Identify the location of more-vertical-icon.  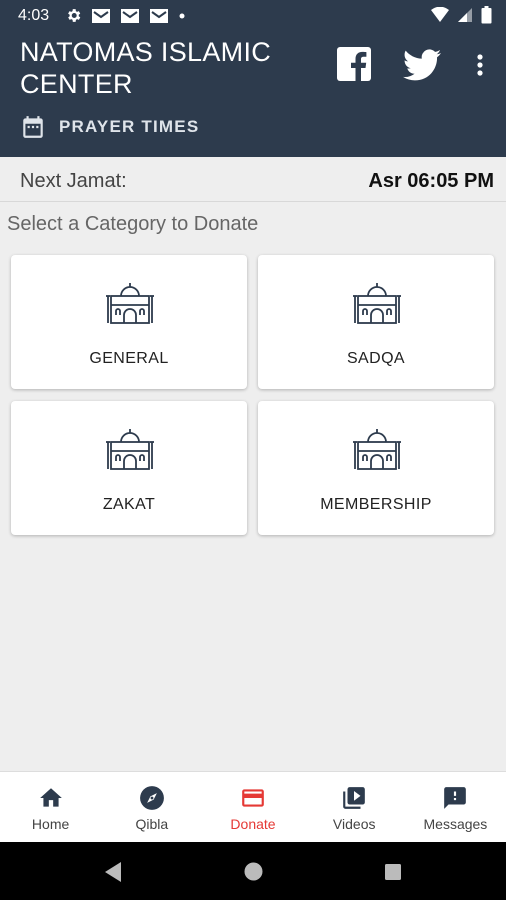
(480, 65).